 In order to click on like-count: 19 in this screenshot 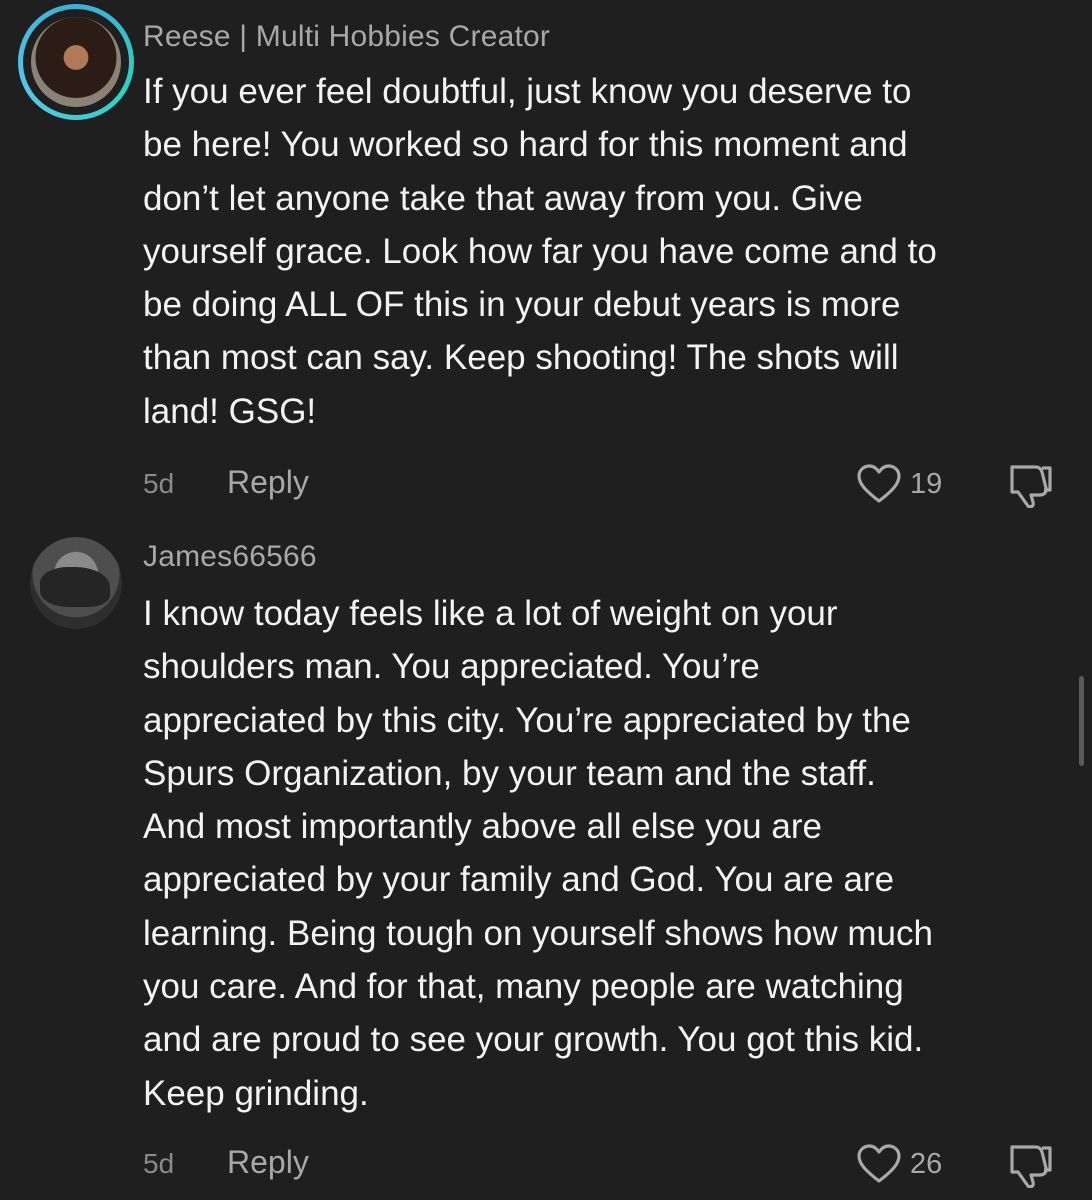, I will do `click(926, 484)`.